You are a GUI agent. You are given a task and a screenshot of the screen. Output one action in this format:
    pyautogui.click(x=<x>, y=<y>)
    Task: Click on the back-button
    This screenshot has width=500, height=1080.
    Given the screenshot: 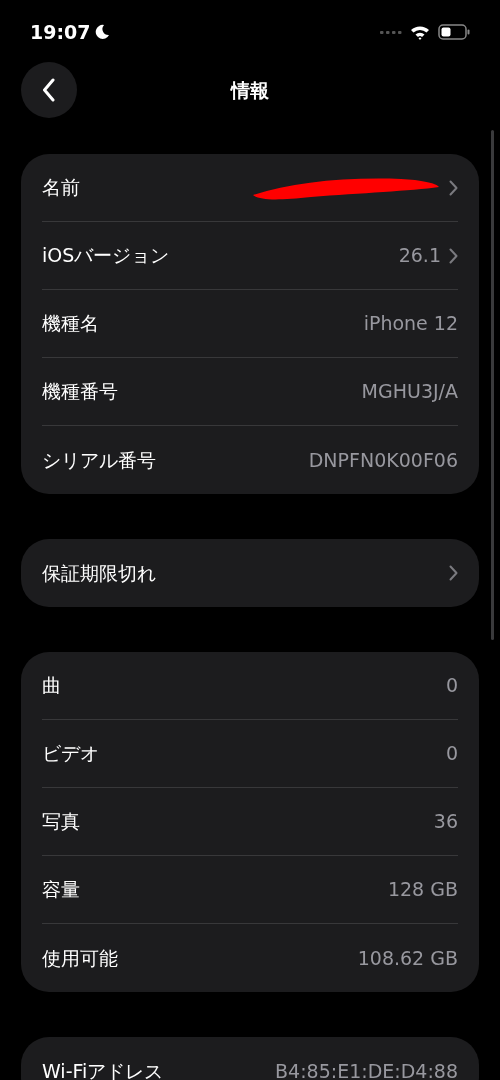 What is the action you would take?
    pyautogui.click(x=49, y=90)
    